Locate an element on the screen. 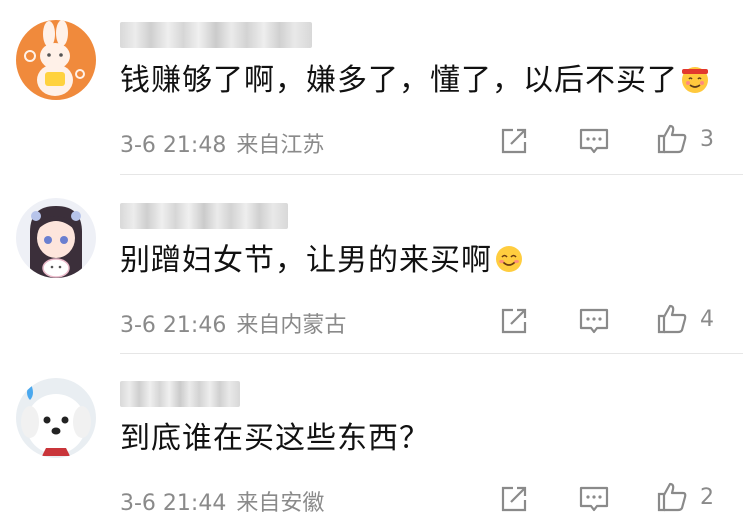 This screenshot has height=520, width=755. comment-text: 钱赚够了啊，嫌多了，懂了，以后不买了 is located at coordinates (415, 81).